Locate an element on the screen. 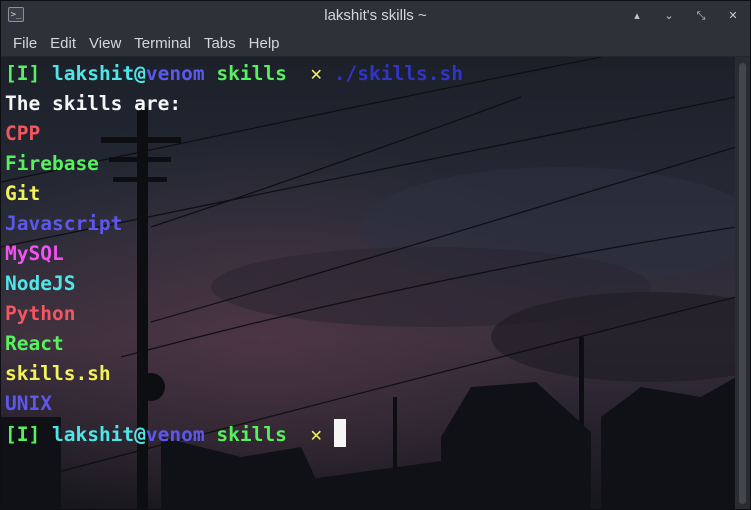 The height and width of the screenshot is (510, 751). prompt-line-1: [I] lakshit@venom skills ✕ ./skills.sh is located at coordinates (234, 74).